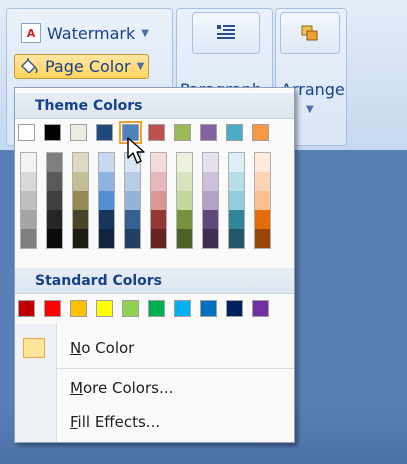 This screenshot has width=407, height=464. I want to click on paragraph-button, so click(226, 33).